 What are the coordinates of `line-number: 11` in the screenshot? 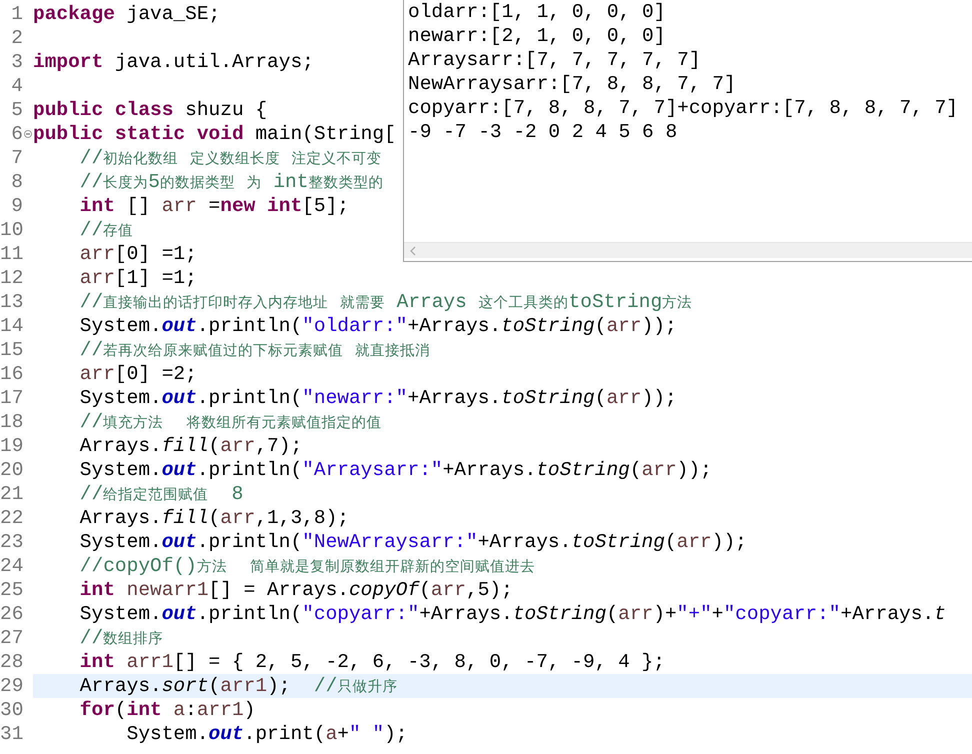 It's located at (11, 254).